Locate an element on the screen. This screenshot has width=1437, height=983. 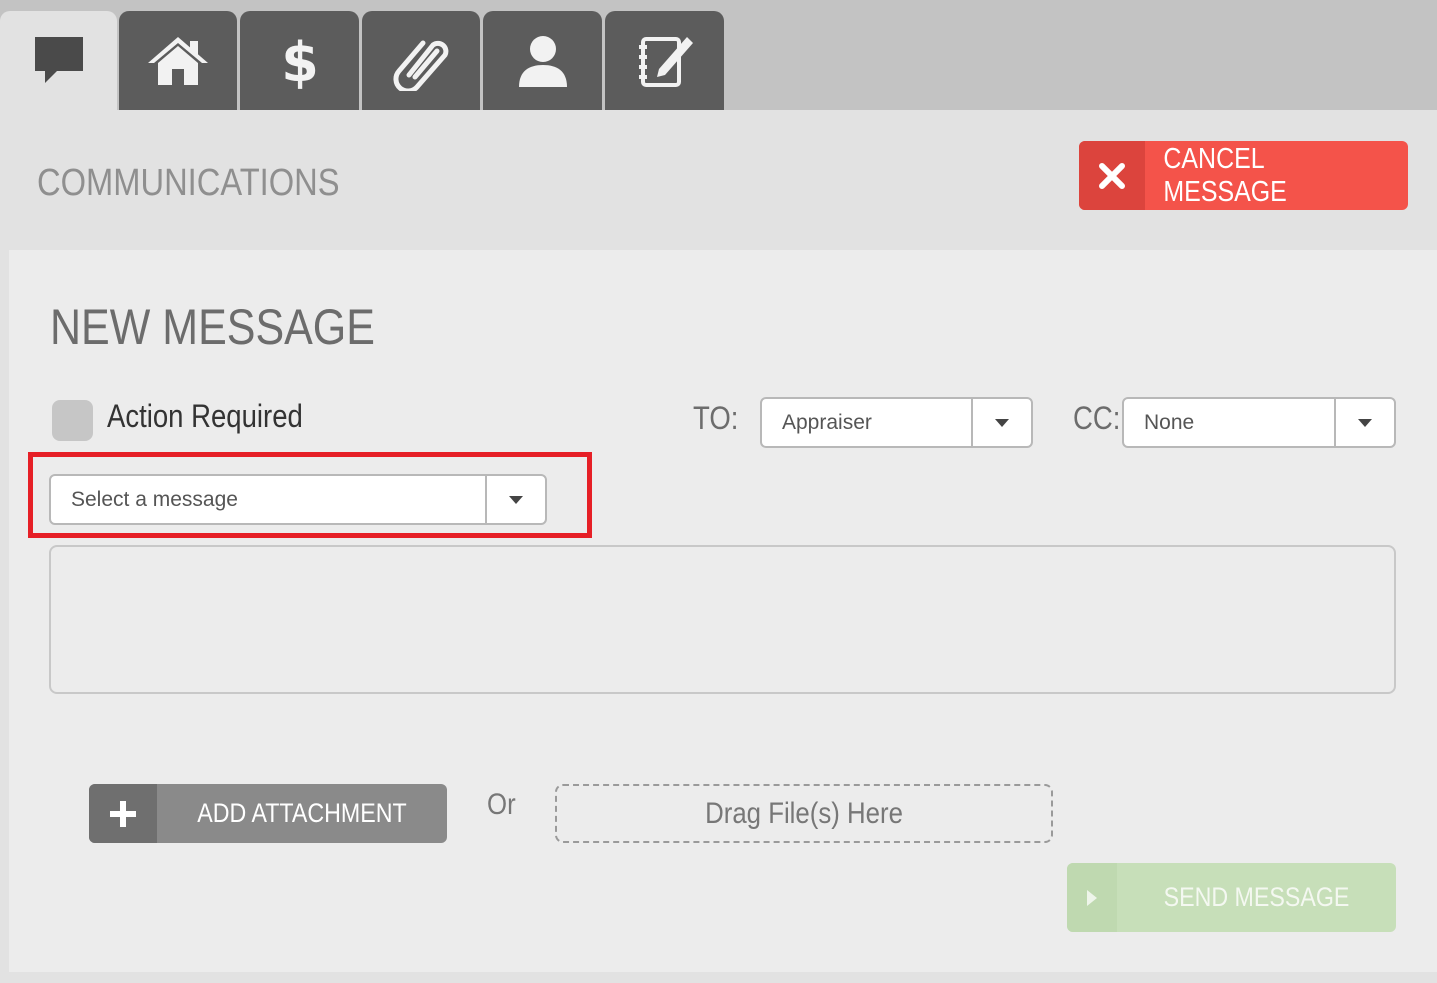
notepad-pen-icon is located at coordinates (665, 61).